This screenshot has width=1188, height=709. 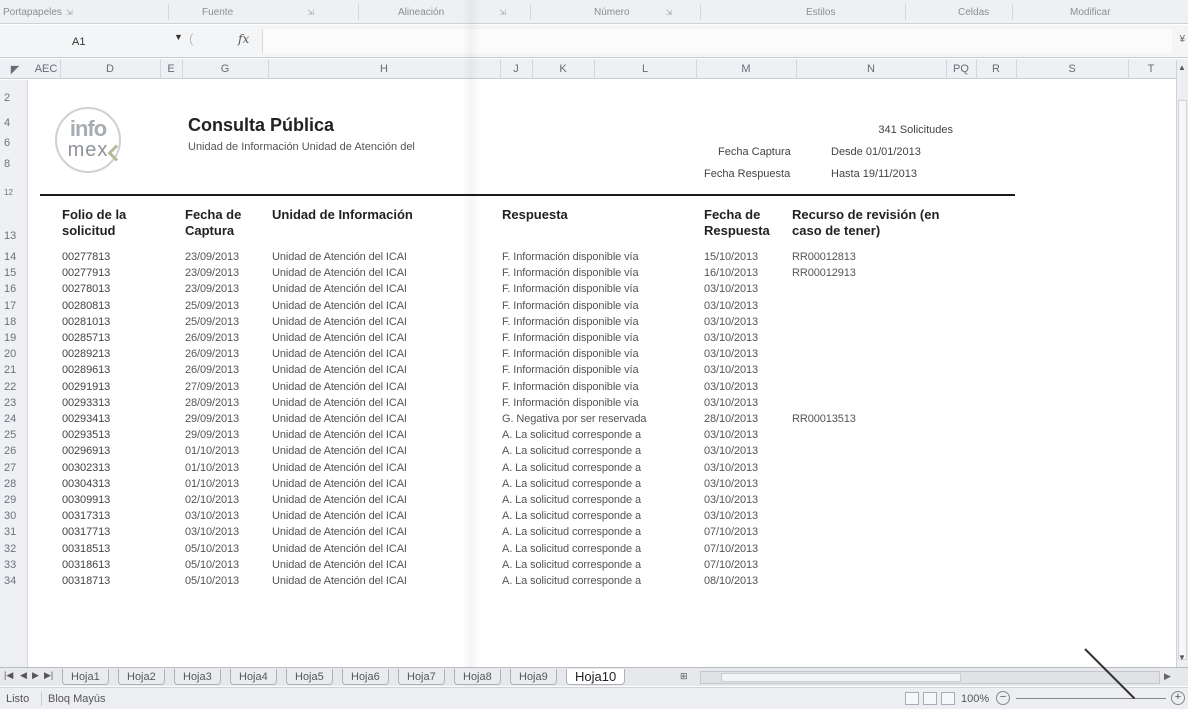 What do you see at coordinates (14, 500) in the screenshot?
I see `row-number: 29` at bounding box center [14, 500].